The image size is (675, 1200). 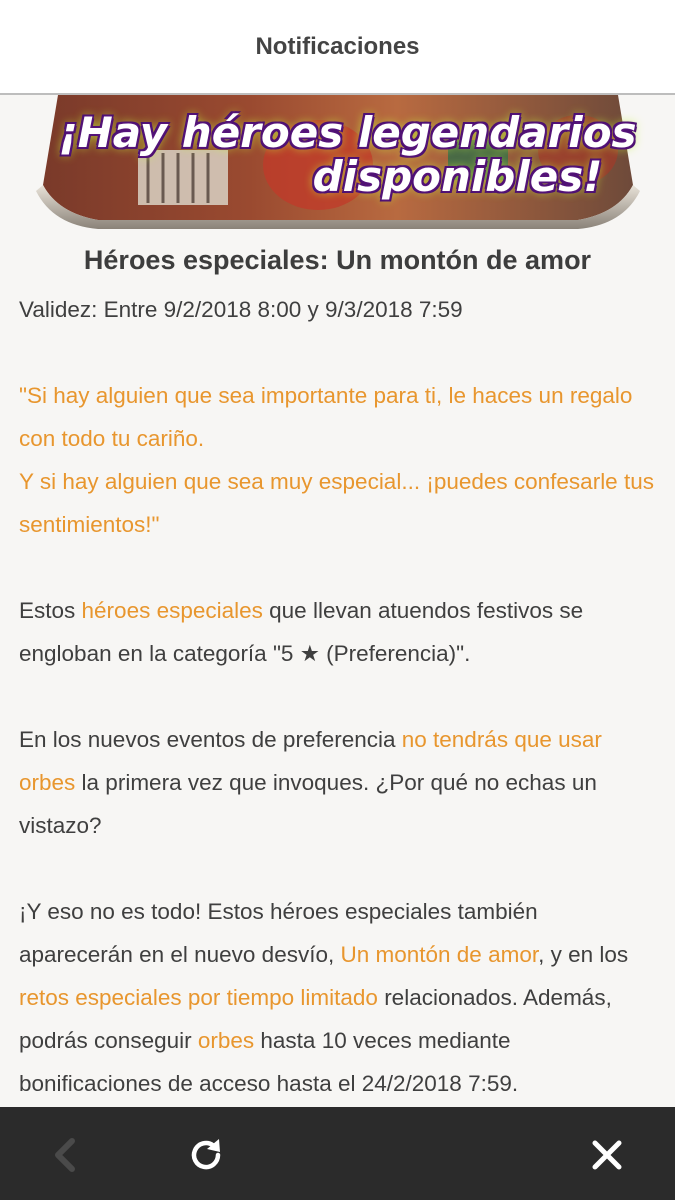 What do you see at coordinates (583, 954) in the screenshot?
I see `p3-text-b: , y en los` at bounding box center [583, 954].